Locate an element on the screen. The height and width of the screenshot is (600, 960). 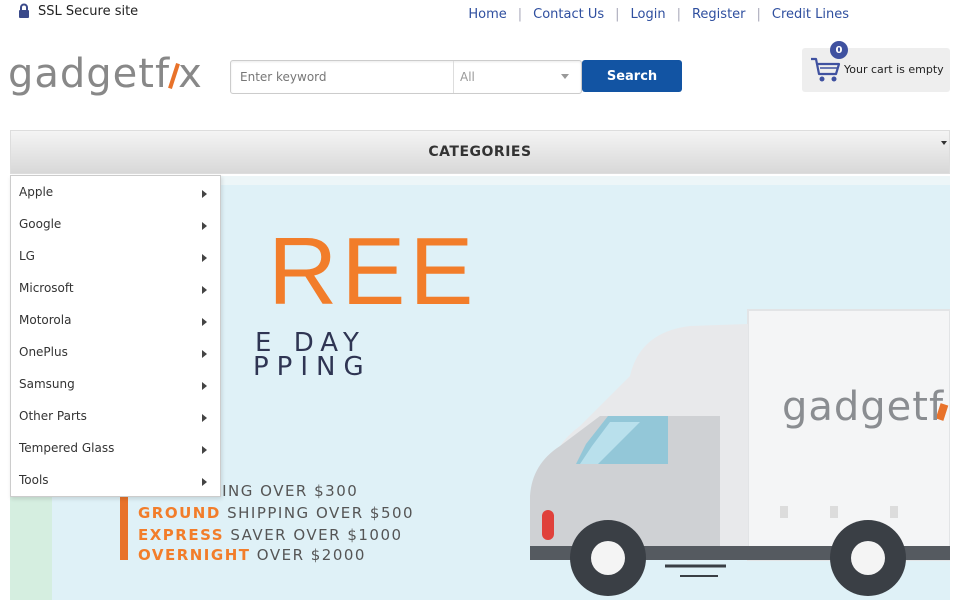
lock-icon is located at coordinates (24, 10).